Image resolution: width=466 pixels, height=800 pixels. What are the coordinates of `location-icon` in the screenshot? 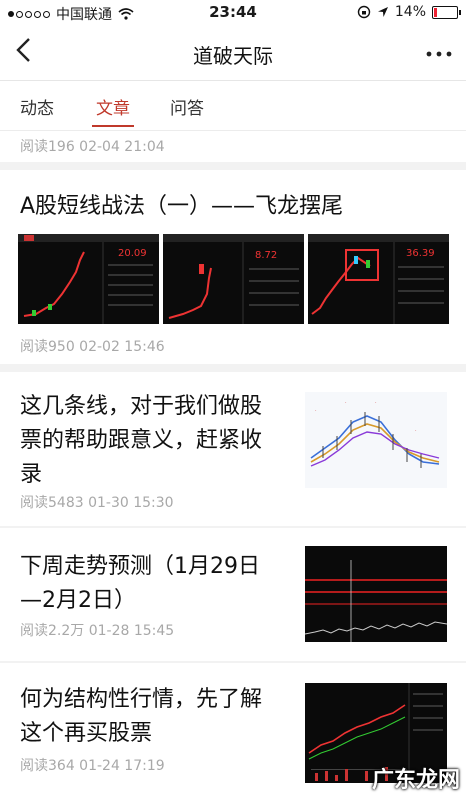 It's located at (382, 12).